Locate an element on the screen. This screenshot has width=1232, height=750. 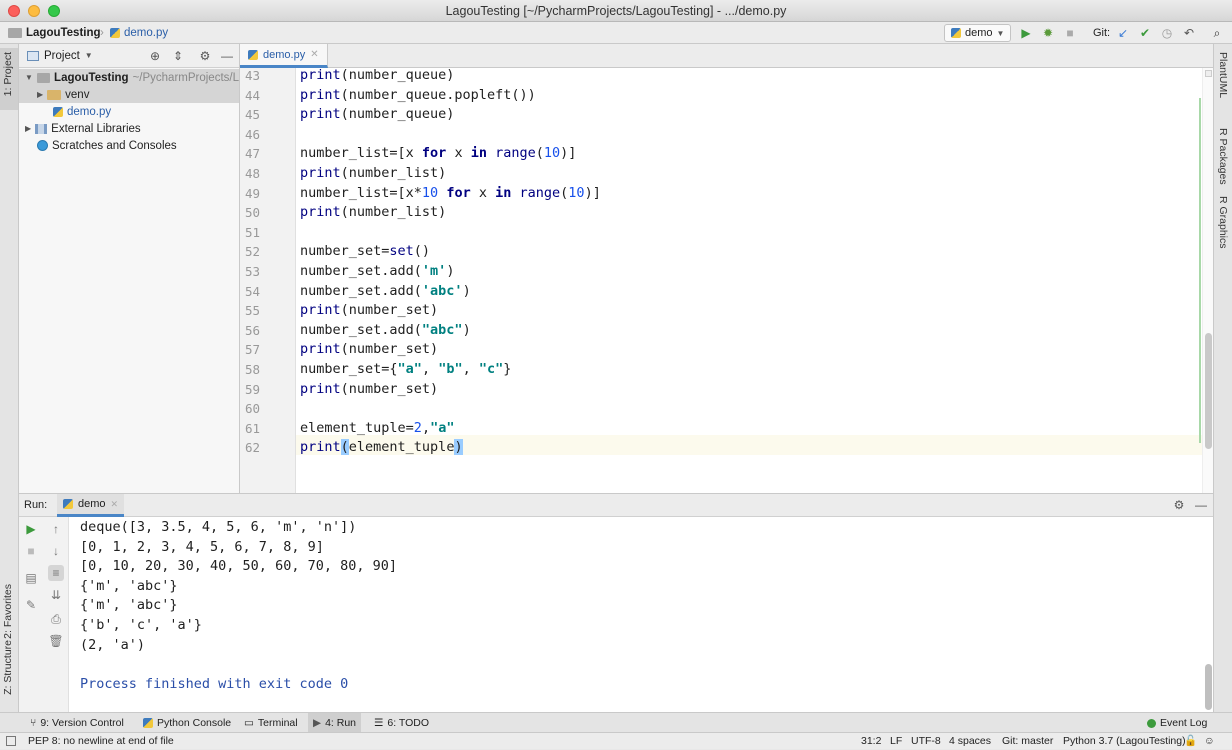
run-config-select: demo ▼ is located at coordinates (977, 33).